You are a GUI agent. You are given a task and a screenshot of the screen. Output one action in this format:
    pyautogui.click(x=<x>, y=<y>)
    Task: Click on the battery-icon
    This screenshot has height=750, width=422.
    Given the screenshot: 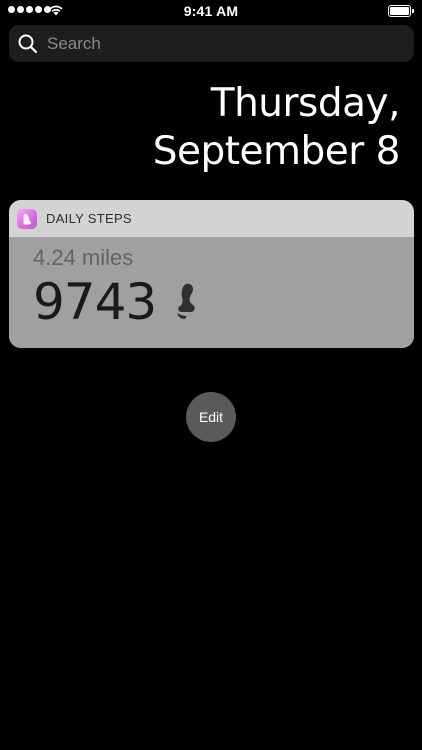 What is the action you would take?
    pyautogui.click(x=401, y=11)
    